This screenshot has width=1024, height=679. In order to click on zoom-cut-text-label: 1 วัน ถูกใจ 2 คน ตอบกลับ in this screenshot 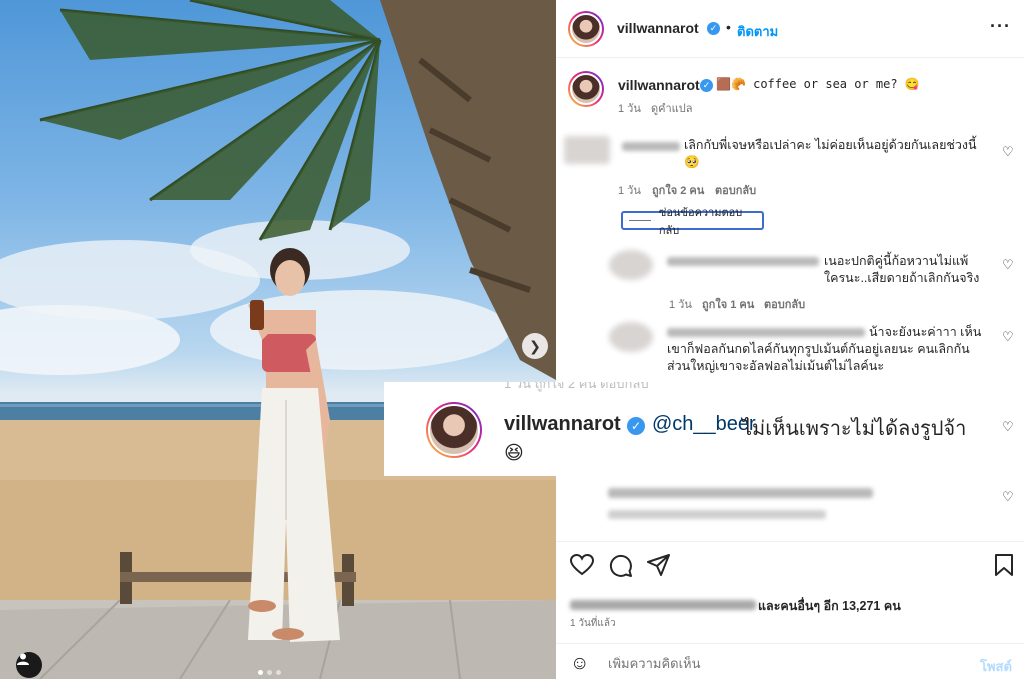, I will do `click(576, 386)`.